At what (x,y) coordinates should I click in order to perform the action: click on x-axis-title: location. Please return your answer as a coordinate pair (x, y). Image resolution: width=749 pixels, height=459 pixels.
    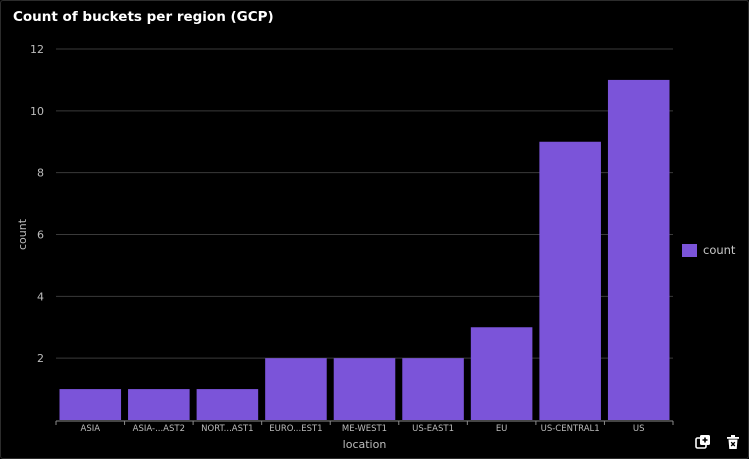
    Looking at the image, I should click on (365, 444).